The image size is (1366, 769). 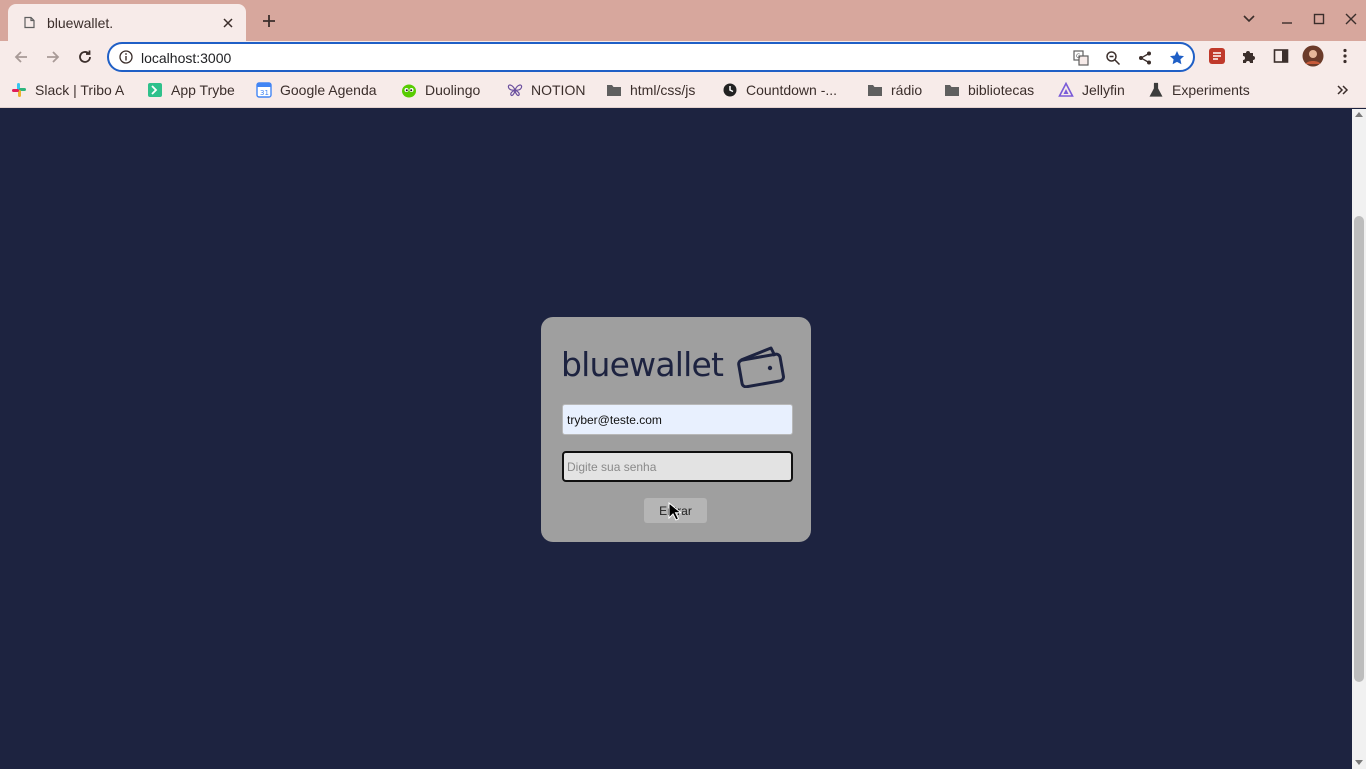 I want to click on page-icon, so click(x=29, y=23).